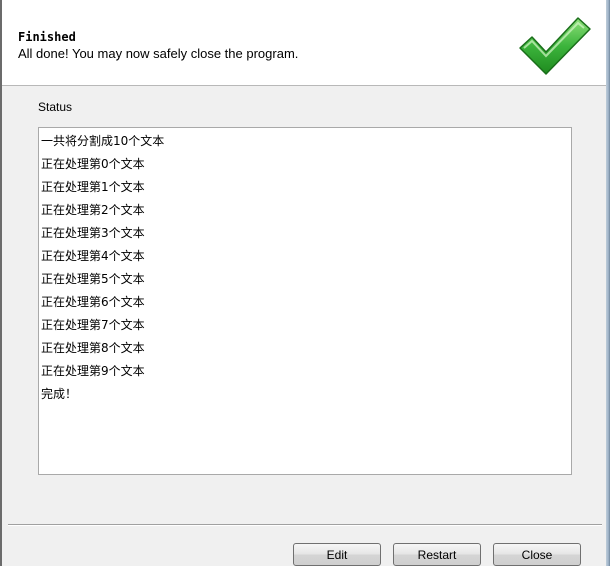 The width and height of the screenshot is (610, 566). Describe the element at coordinates (305, 525) in the screenshot. I see `footer-divider` at that location.